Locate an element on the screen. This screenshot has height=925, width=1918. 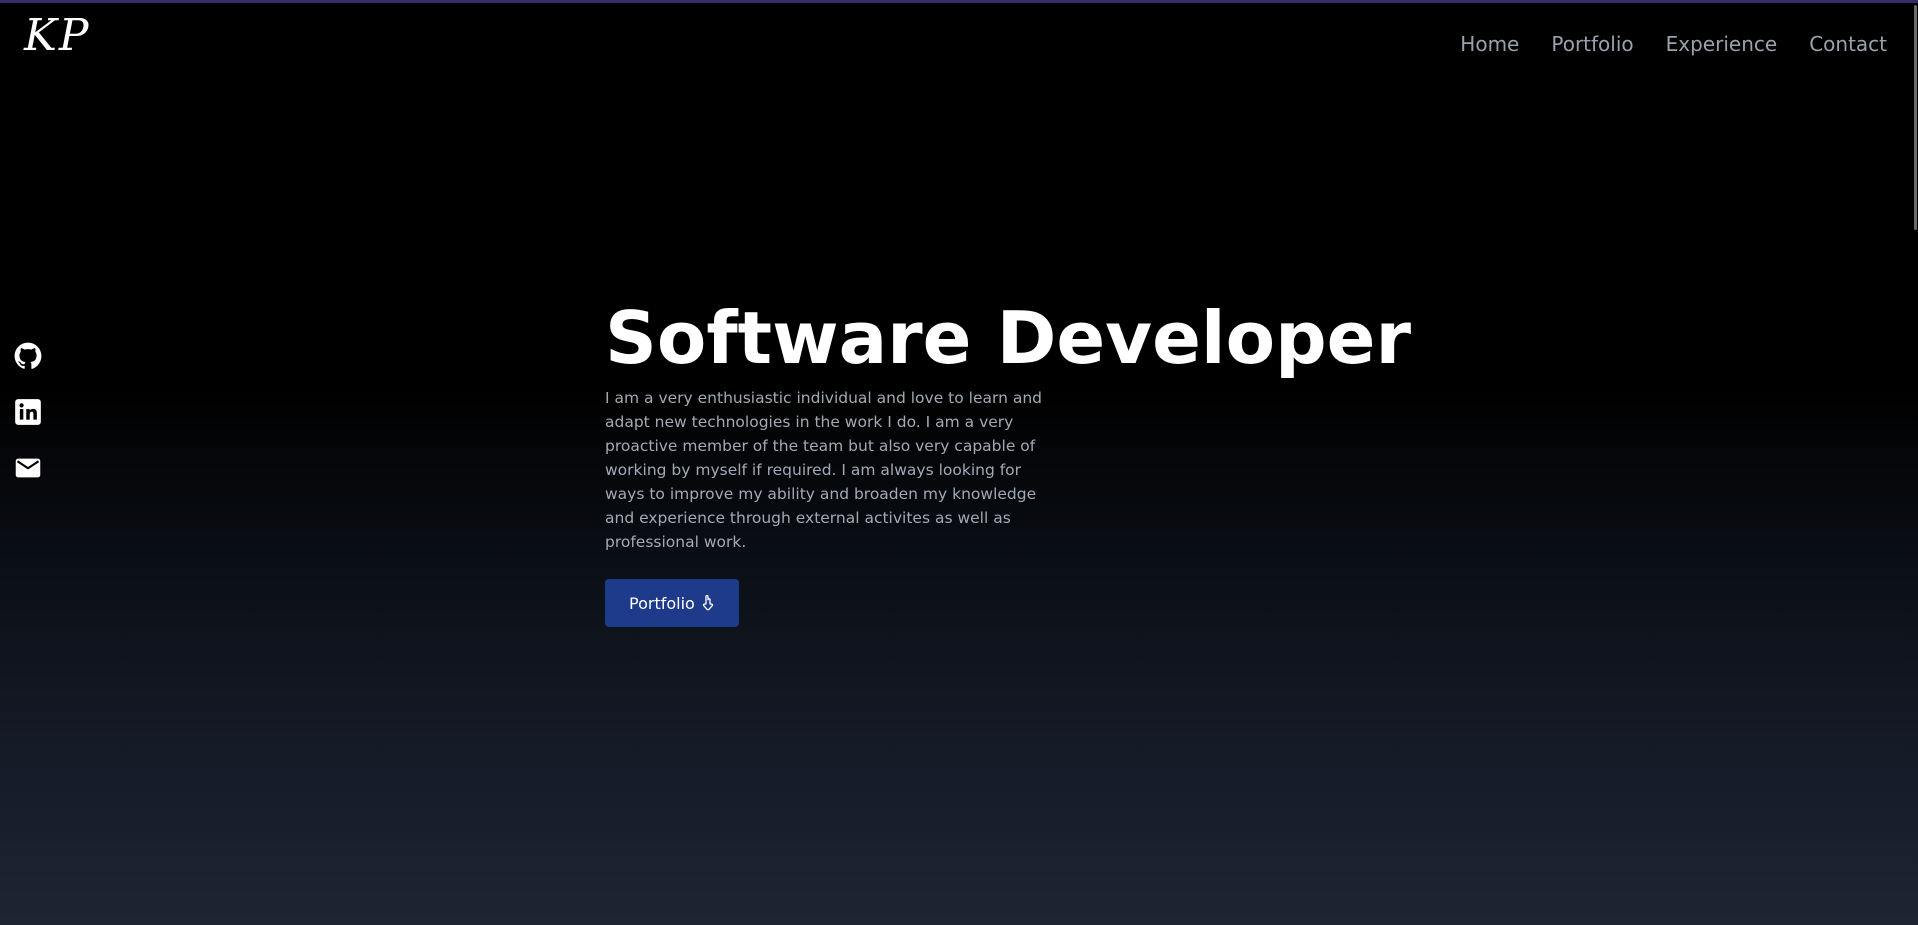
nav-link-experience: Experience is located at coordinates (1722, 44).